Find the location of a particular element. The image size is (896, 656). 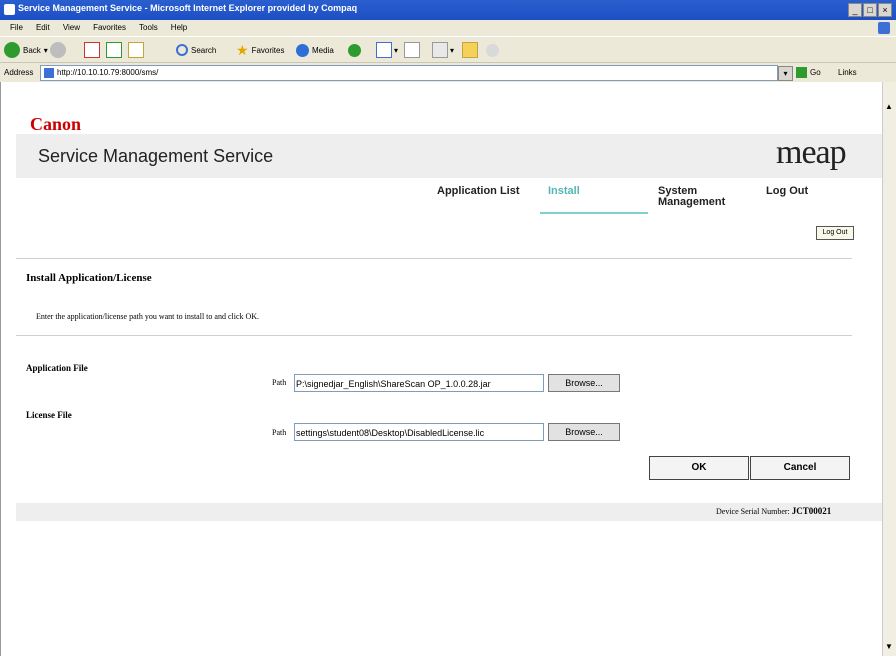

device-serial-label: Device Serial Number: is located at coordinates (753, 511).